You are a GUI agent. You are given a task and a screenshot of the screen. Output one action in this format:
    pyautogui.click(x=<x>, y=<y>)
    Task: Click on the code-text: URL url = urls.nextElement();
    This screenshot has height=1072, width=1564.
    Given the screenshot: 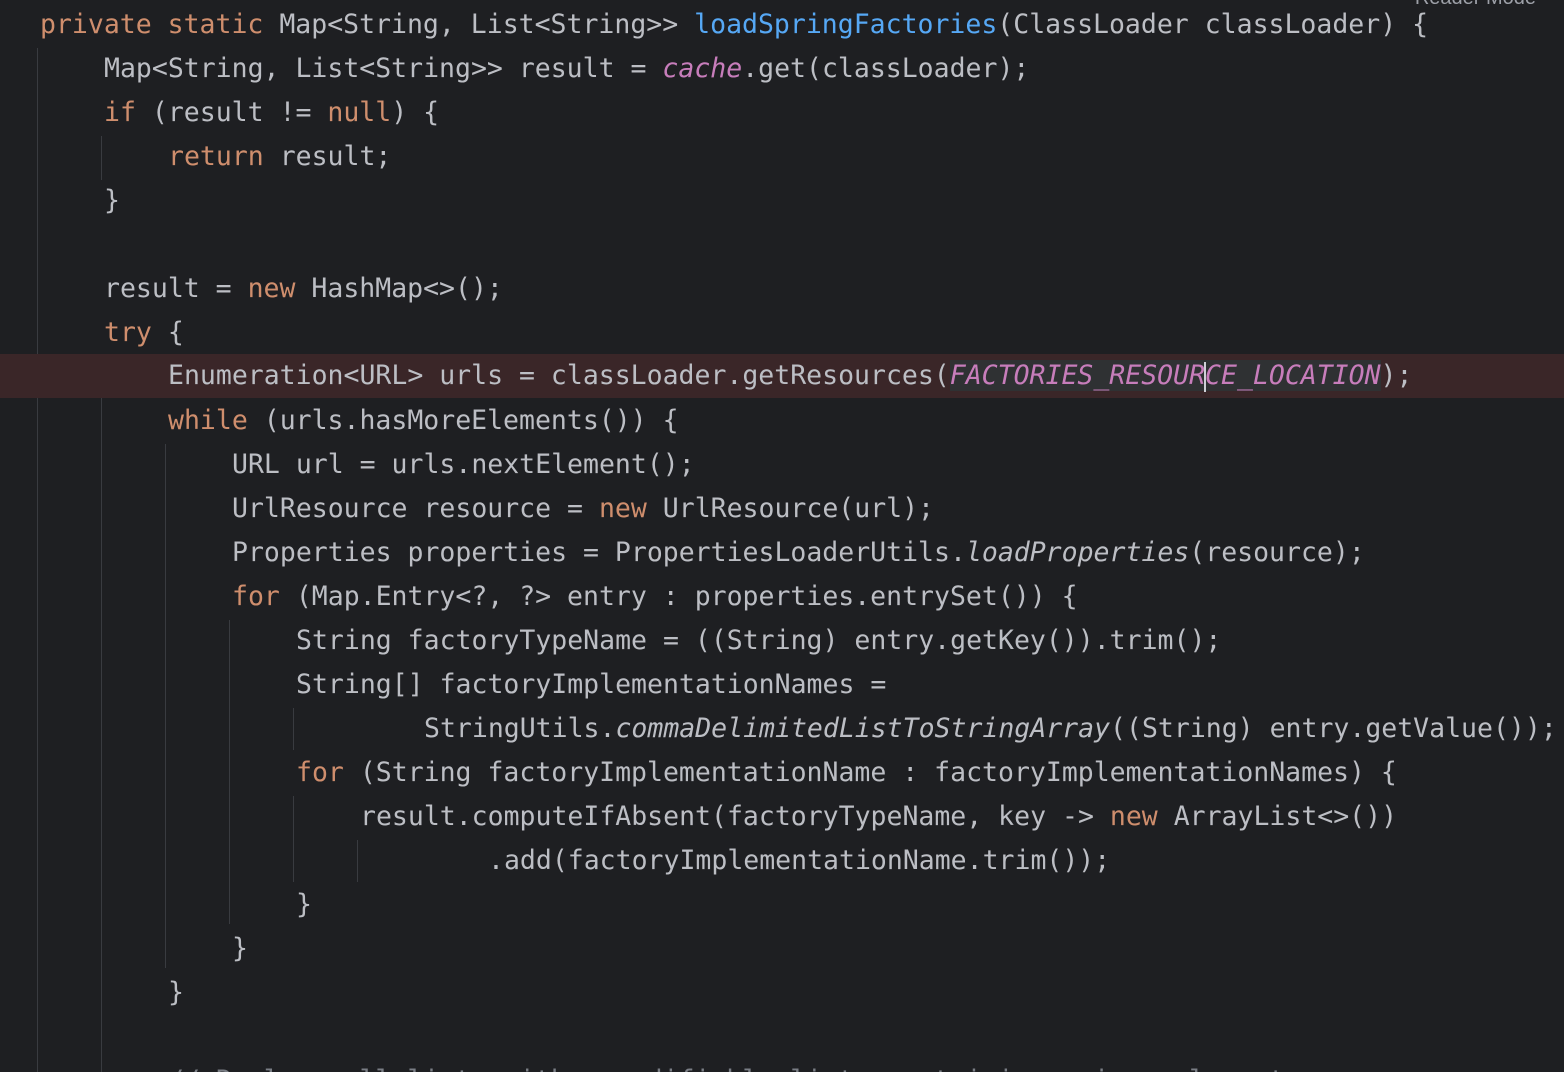 What is the action you would take?
    pyautogui.click(x=463, y=464)
    